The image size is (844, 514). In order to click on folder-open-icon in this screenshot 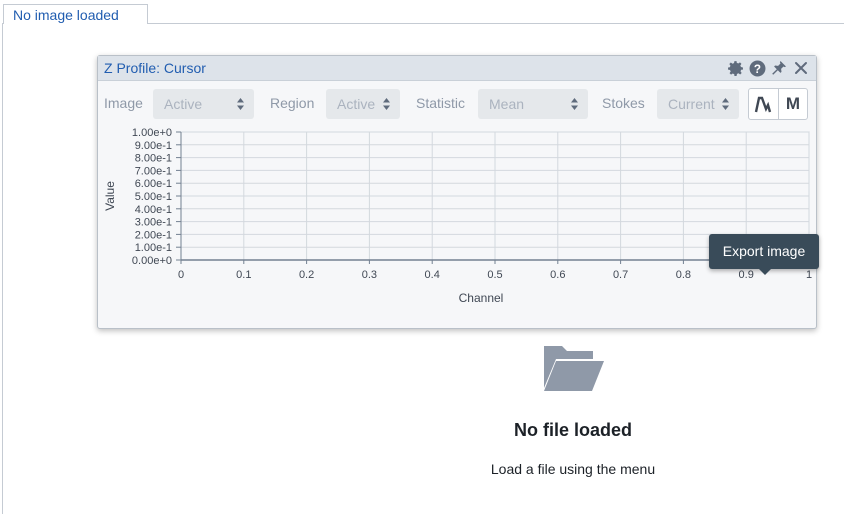, I will do `click(574, 368)`.